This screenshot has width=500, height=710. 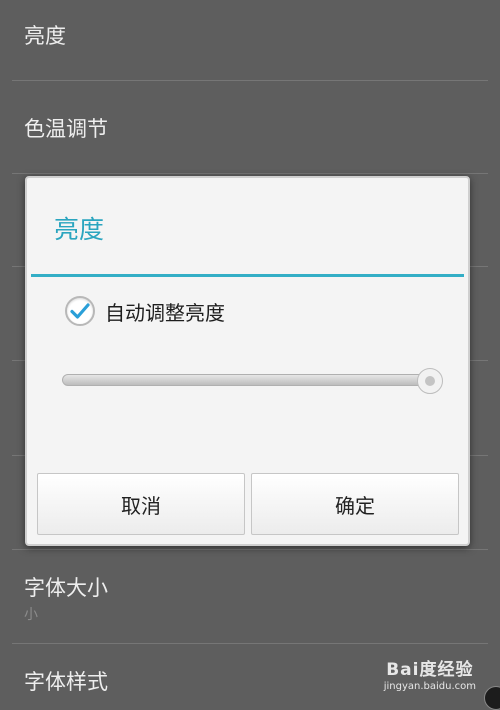 What do you see at coordinates (492, 698) in the screenshot?
I see `corner-badge-icon` at bounding box center [492, 698].